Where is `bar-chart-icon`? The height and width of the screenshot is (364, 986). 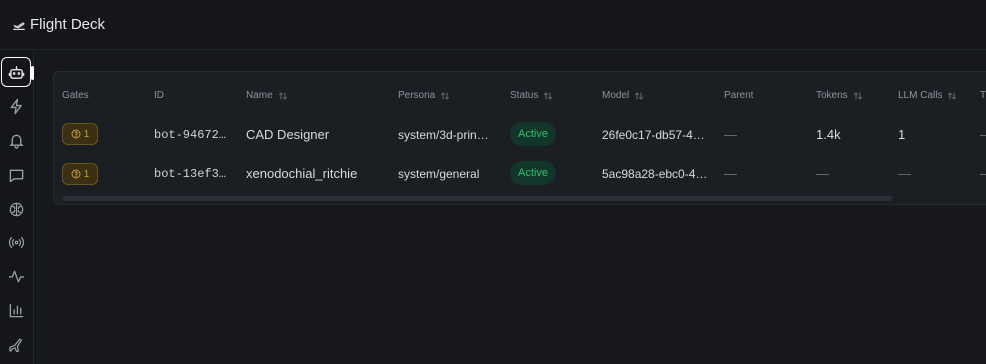
bar-chart-icon is located at coordinates (16, 310).